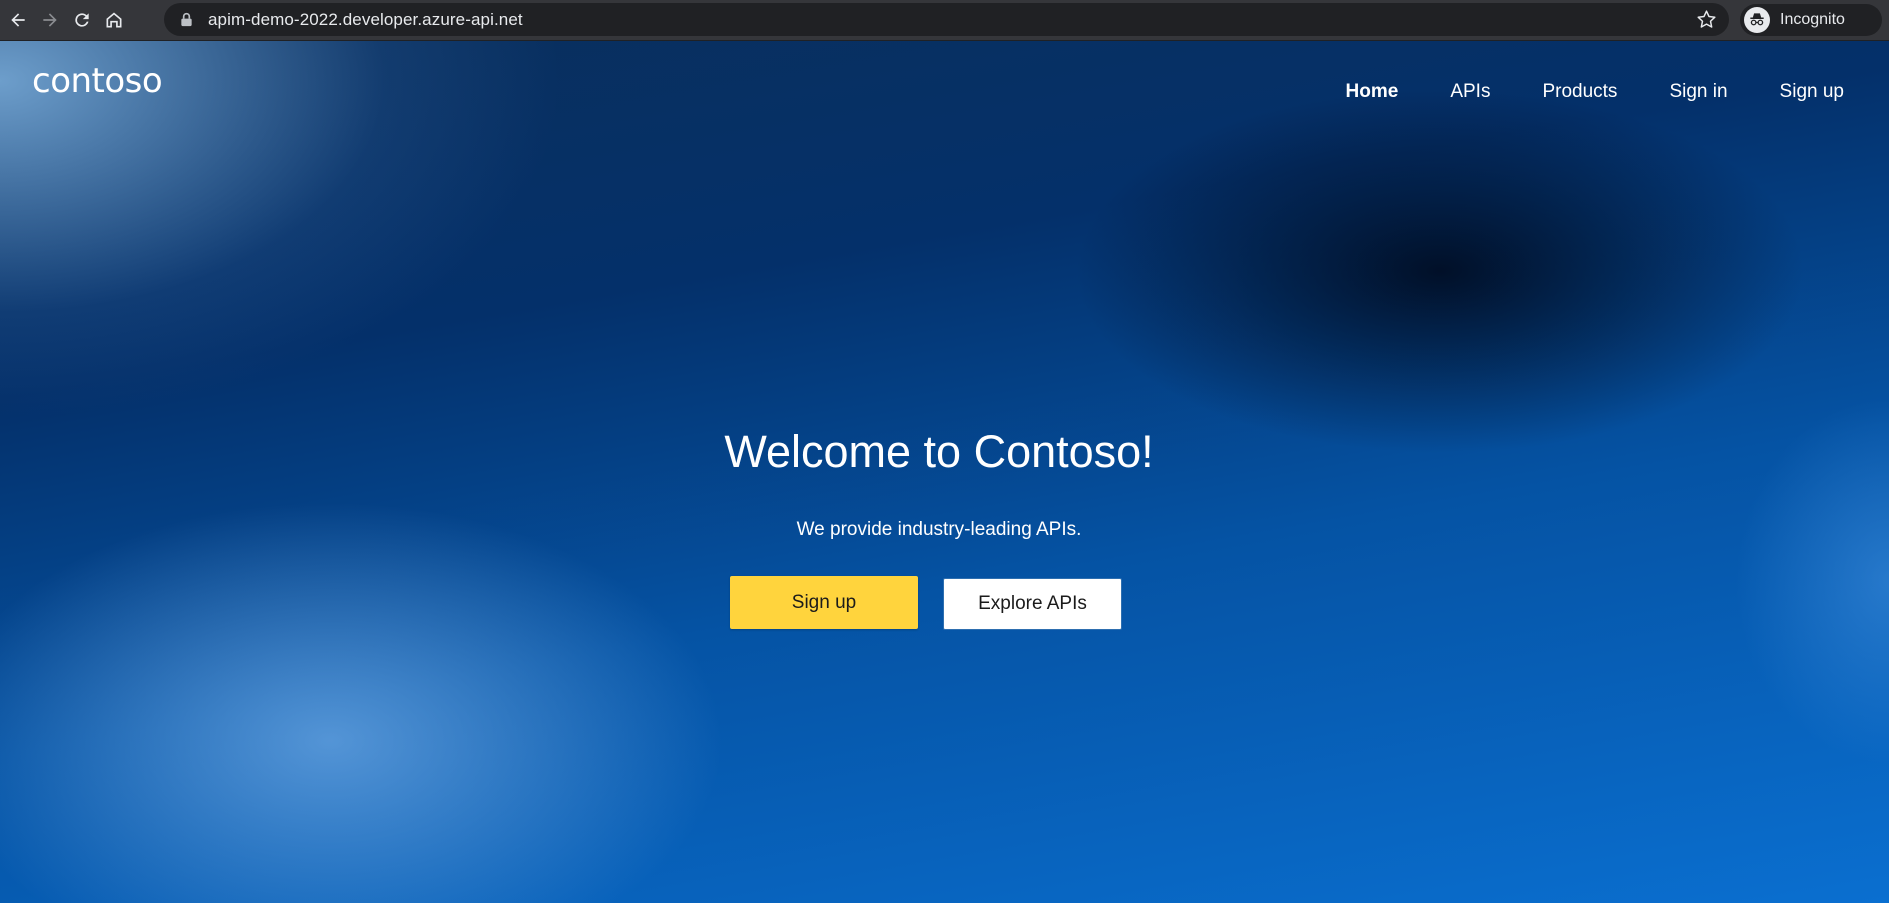 The width and height of the screenshot is (1889, 903). I want to click on forward-button, so click(50, 20).